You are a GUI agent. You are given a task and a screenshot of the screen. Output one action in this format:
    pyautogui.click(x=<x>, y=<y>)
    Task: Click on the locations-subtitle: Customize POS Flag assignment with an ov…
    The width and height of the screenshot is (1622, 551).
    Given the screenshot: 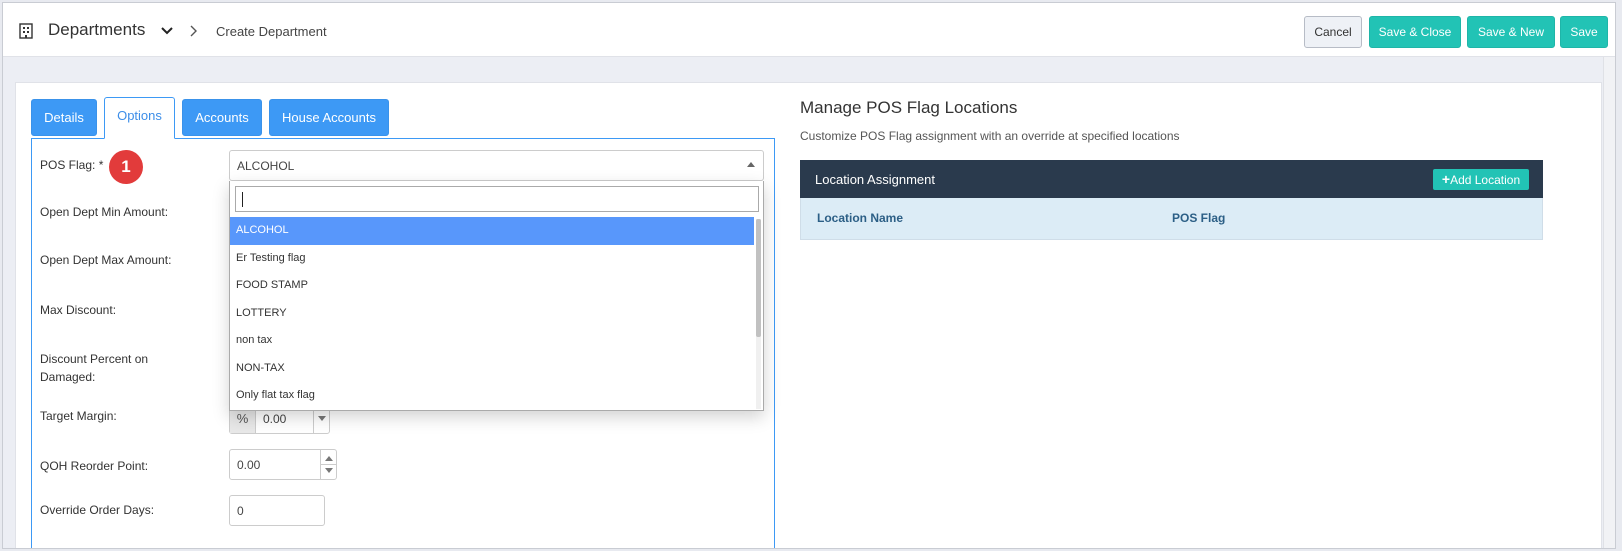 What is the action you would take?
    pyautogui.click(x=990, y=136)
    